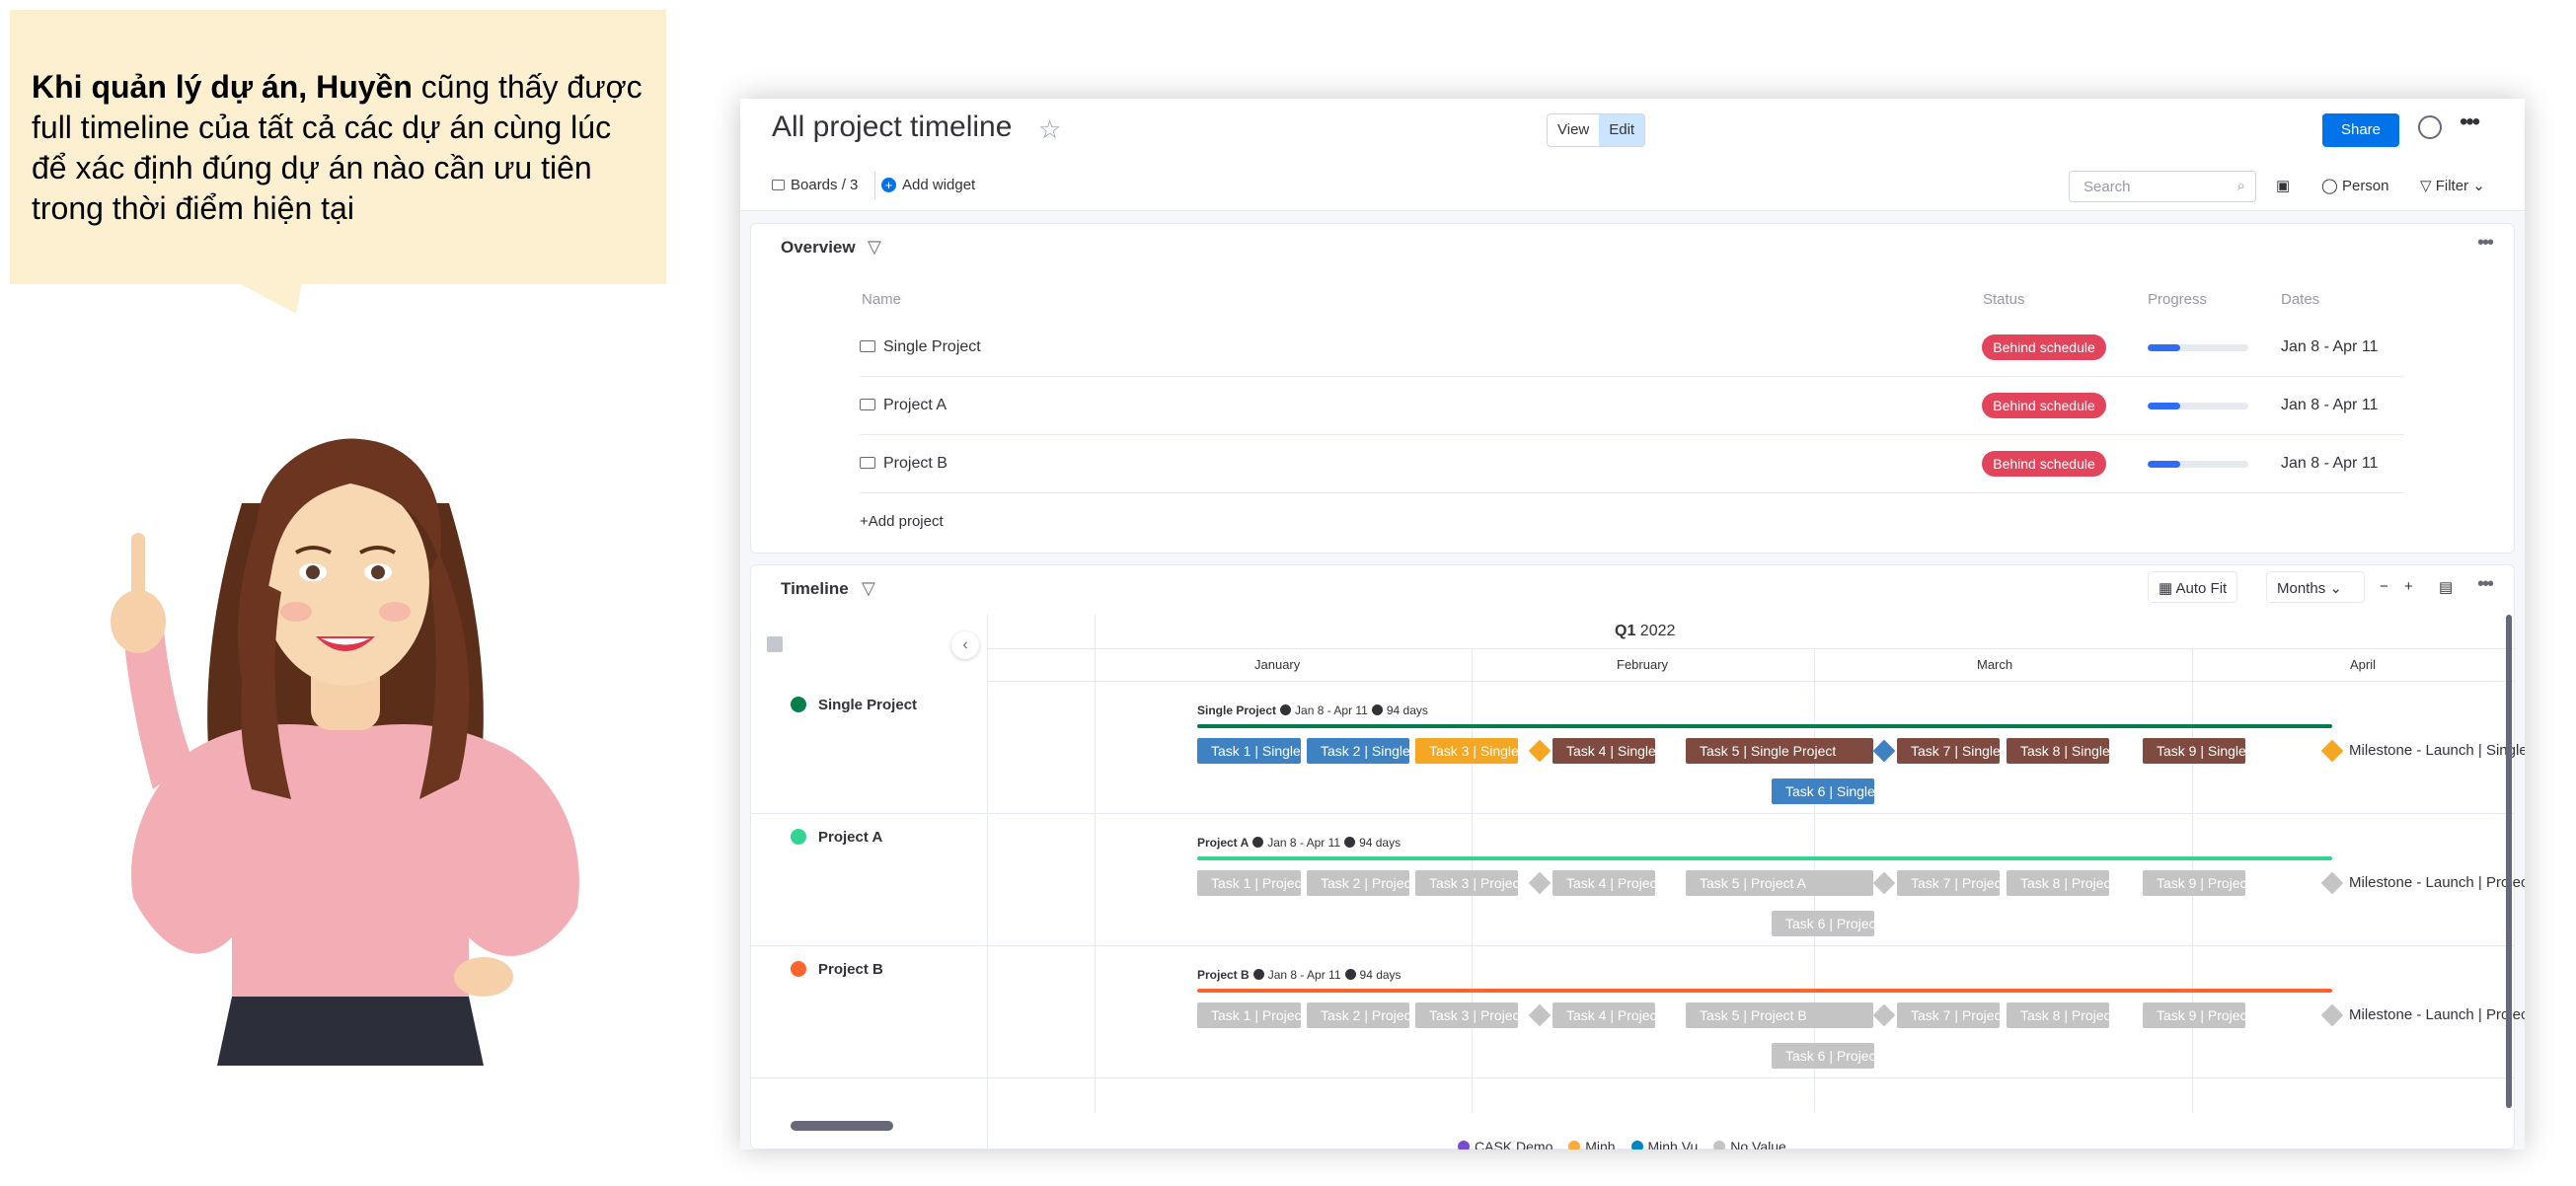 The height and width of the screenshot is (1186, 2576). I want to click on task-bar: Task 4 | Single, so click(1604, 751).